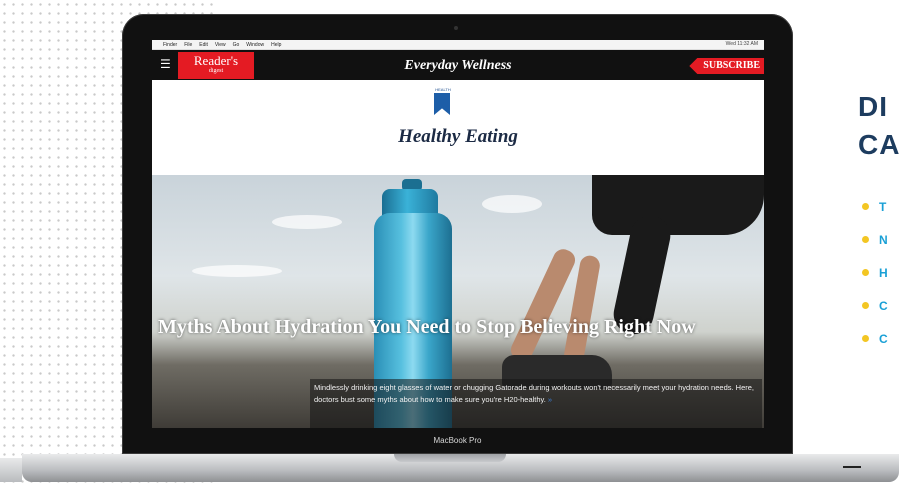 This screenshot has width=899, height=487. I want to click on menu-item-help: Help, so click(276, 45).